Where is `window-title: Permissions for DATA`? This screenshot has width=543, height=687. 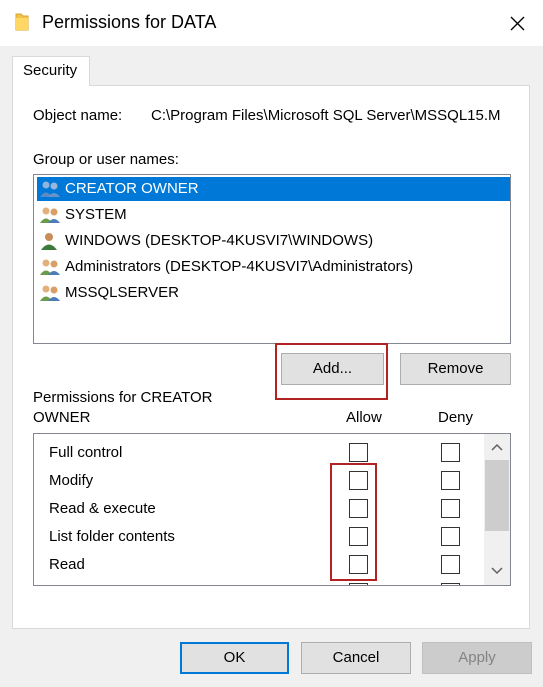 window-title: Permissions for DATA is located at coordinates (129, 22).